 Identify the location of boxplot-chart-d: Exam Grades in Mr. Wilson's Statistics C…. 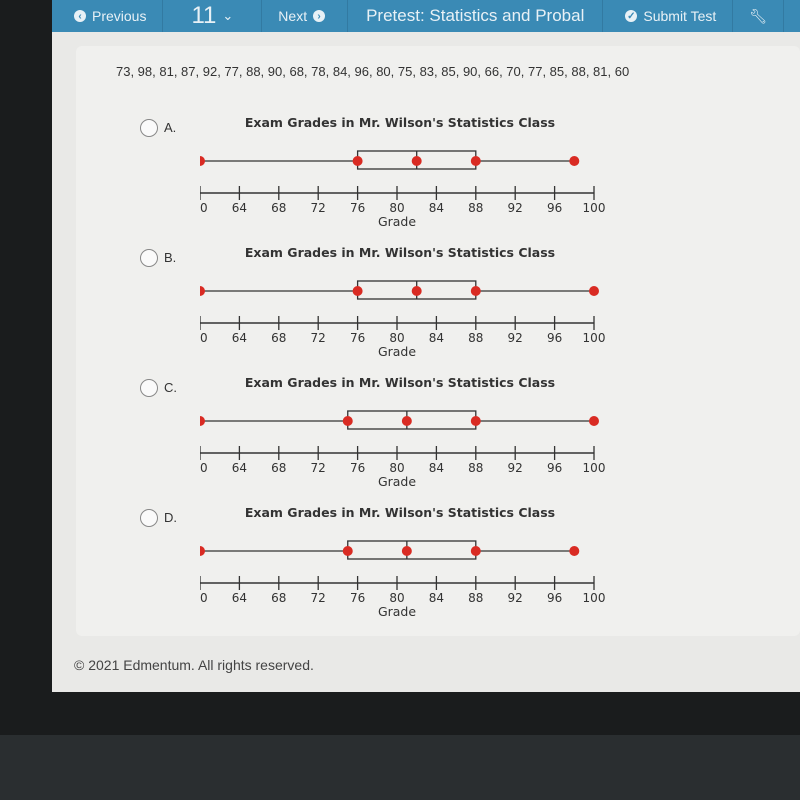
(403, 562).